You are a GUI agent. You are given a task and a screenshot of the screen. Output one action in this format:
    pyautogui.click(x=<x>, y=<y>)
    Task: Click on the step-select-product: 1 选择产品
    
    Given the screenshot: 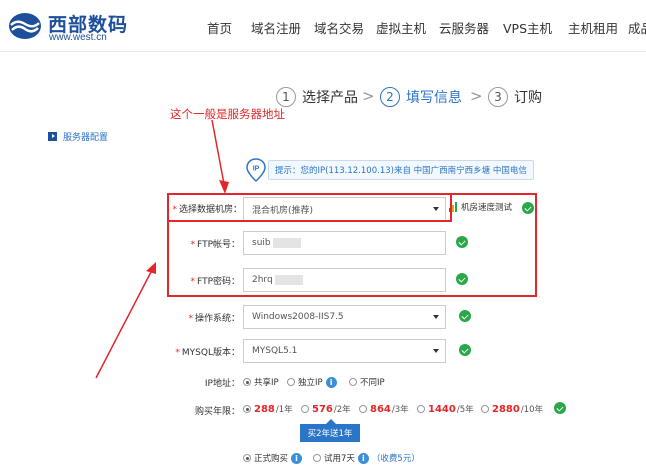 What is the action you would take?
    pyautogui.click(x=317, y=97)
    